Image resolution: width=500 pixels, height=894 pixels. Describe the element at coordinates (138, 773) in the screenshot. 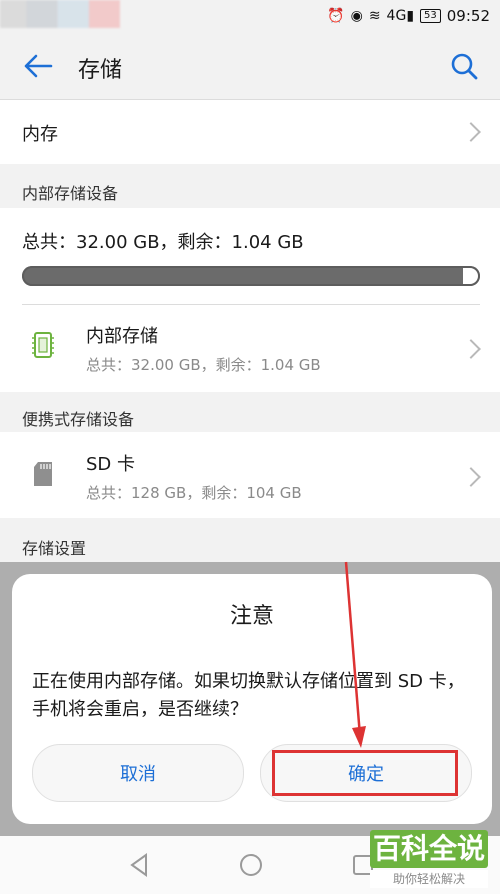

I see `cancel-button: 取消` at that location.